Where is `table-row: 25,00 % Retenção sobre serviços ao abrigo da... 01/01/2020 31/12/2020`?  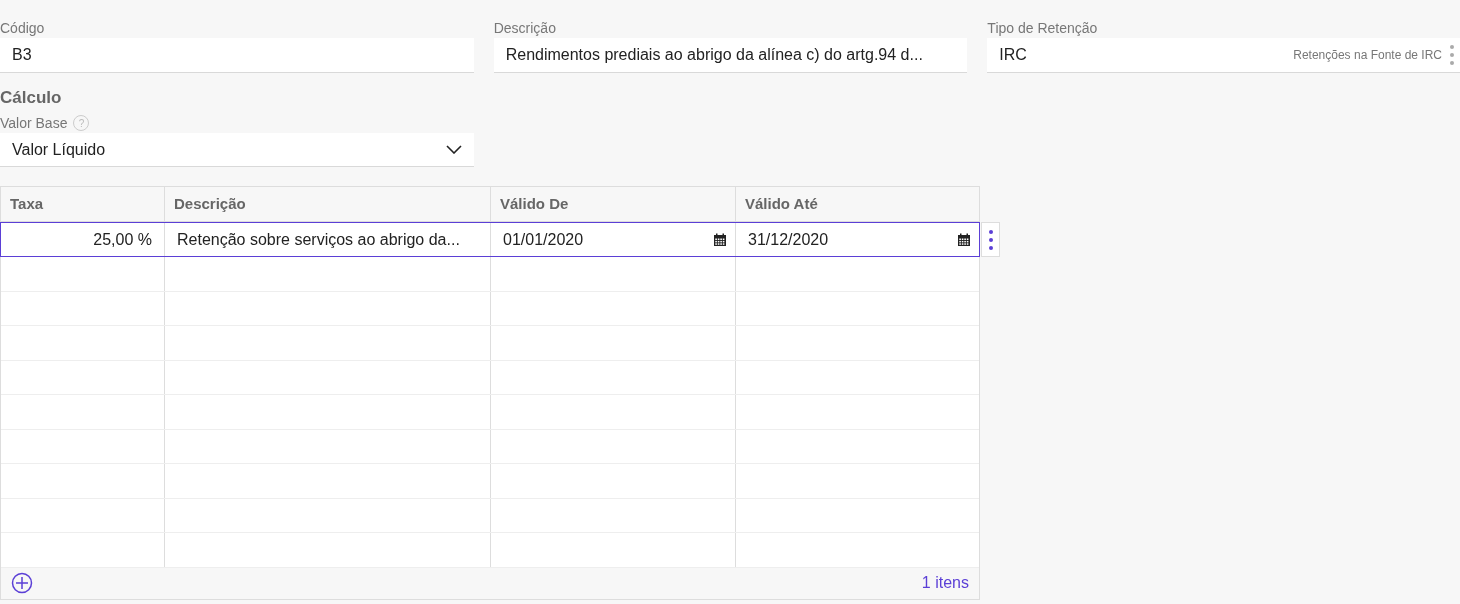 table-row: 25,00 % Retenção sobre serviços ao abrigo da... 01/01/2020 31/12/2020 is located at coordinates (490, 239).